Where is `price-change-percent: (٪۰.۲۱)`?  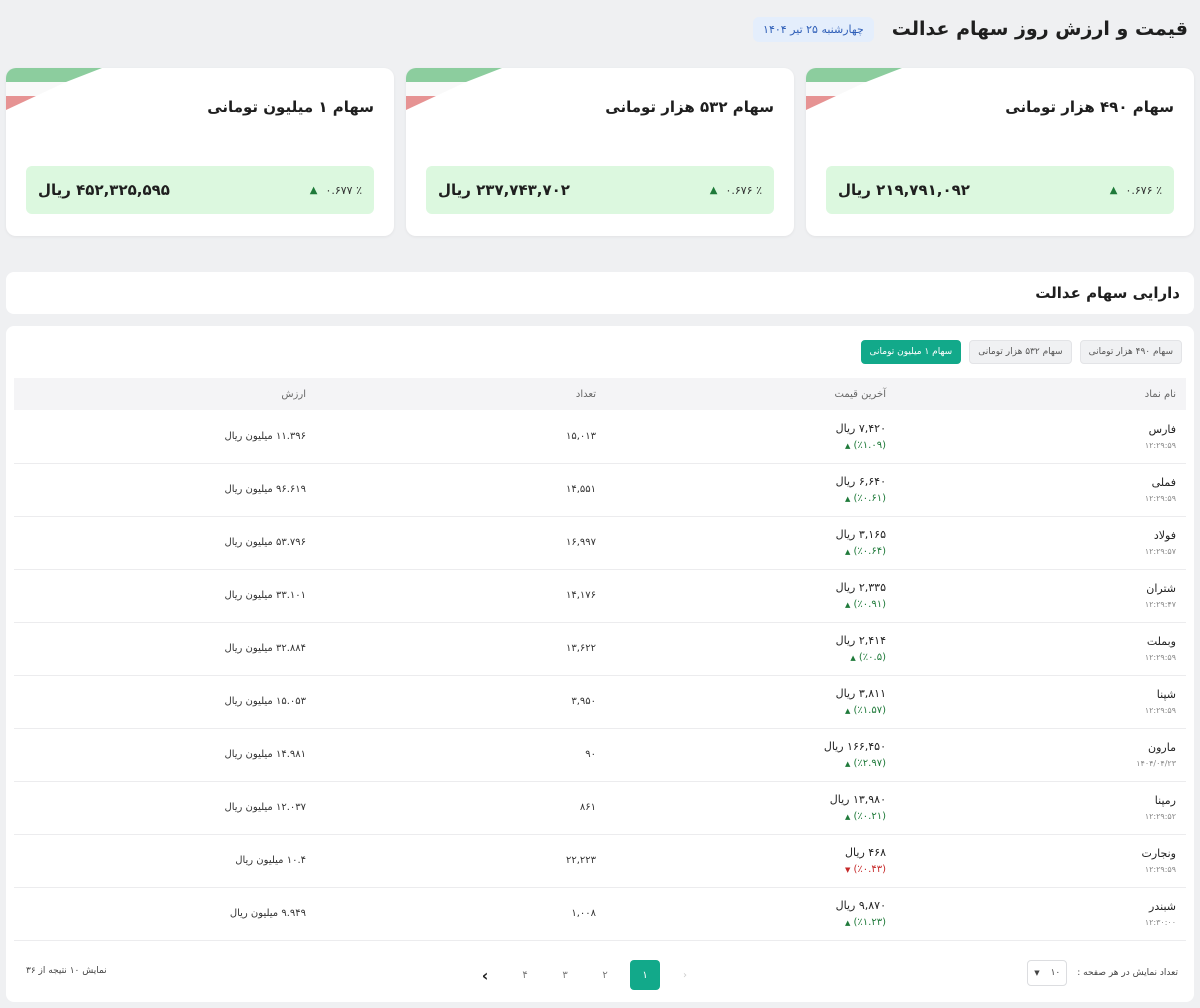 price-change-percent: (٪۰.۲۱) is located at coordinates (869, 816).